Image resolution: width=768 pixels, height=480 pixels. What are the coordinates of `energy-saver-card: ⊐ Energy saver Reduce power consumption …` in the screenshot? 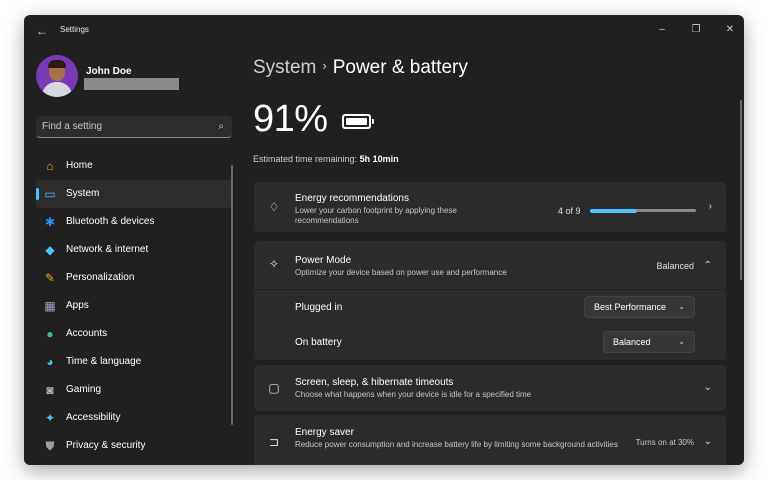 It's located at (490, 440).